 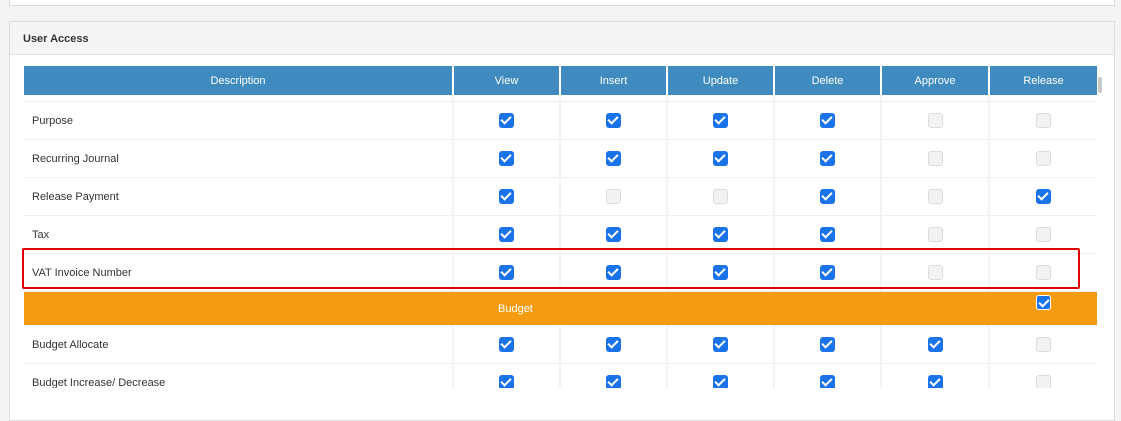 What do you see at coordinates (936, 80) in the screenshot?
I see `column-header-approve: Approve` at bounding box center [936, 80].